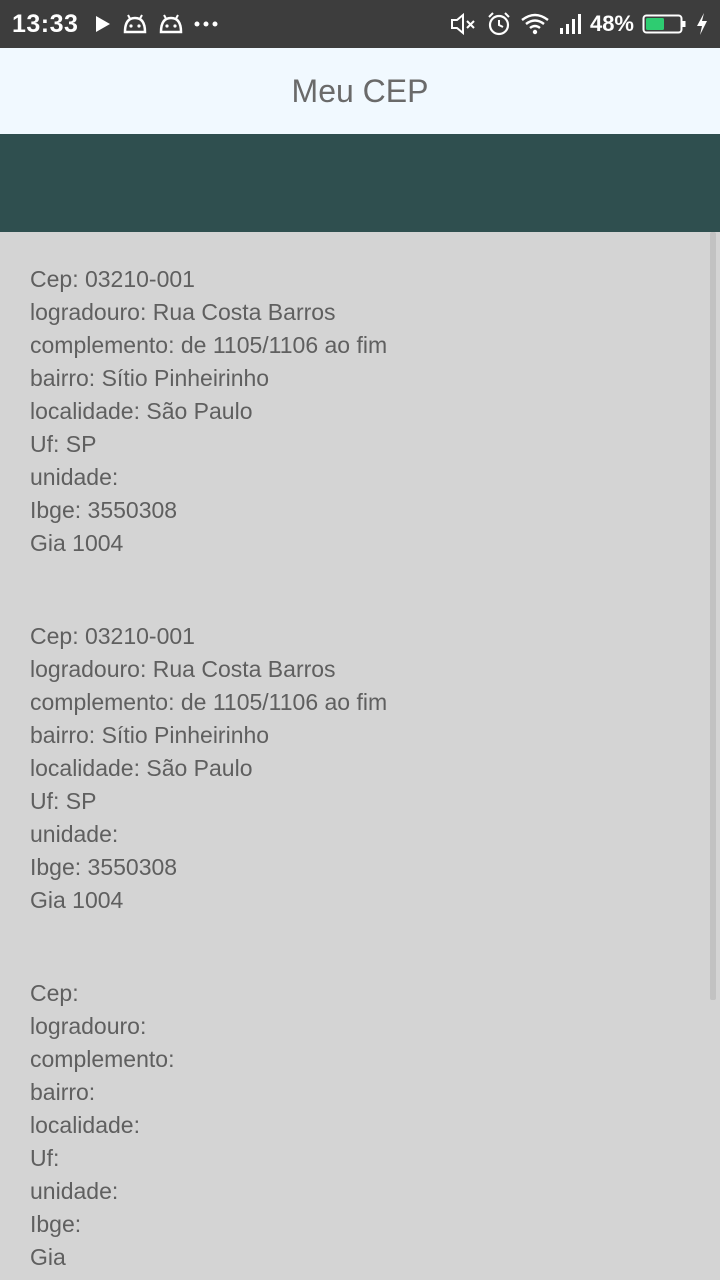 The image size is (720, 1280). I want to click on page-title: Meu CEP, so click(360, 90).